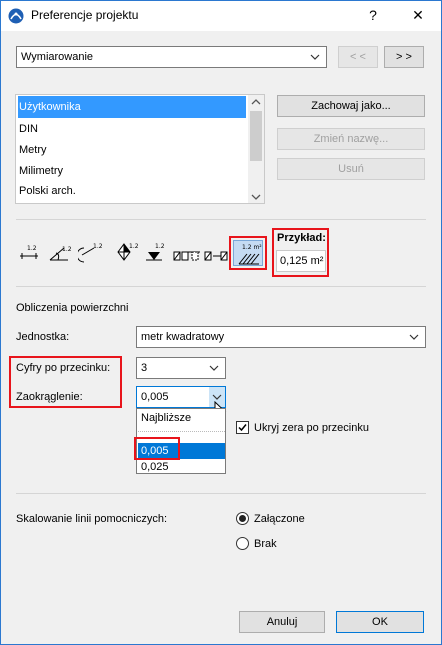 This screenshot has width=442, height=645. Describe the element at coordinates (57, 57) in the screenshot. I see `category-select-value: Wymiarowanie` at that location.